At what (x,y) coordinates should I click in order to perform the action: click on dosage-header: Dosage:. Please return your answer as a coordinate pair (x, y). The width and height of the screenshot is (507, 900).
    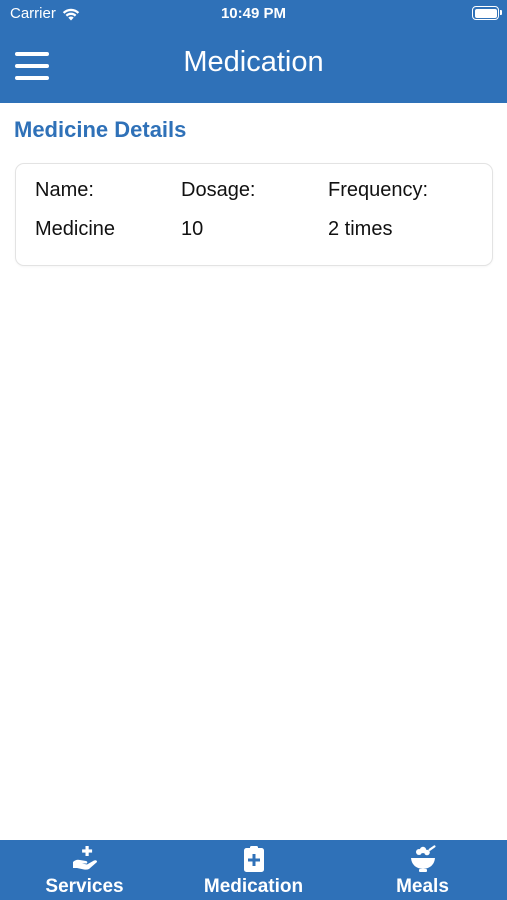
    Looking at the image, I should click on (218, 190).